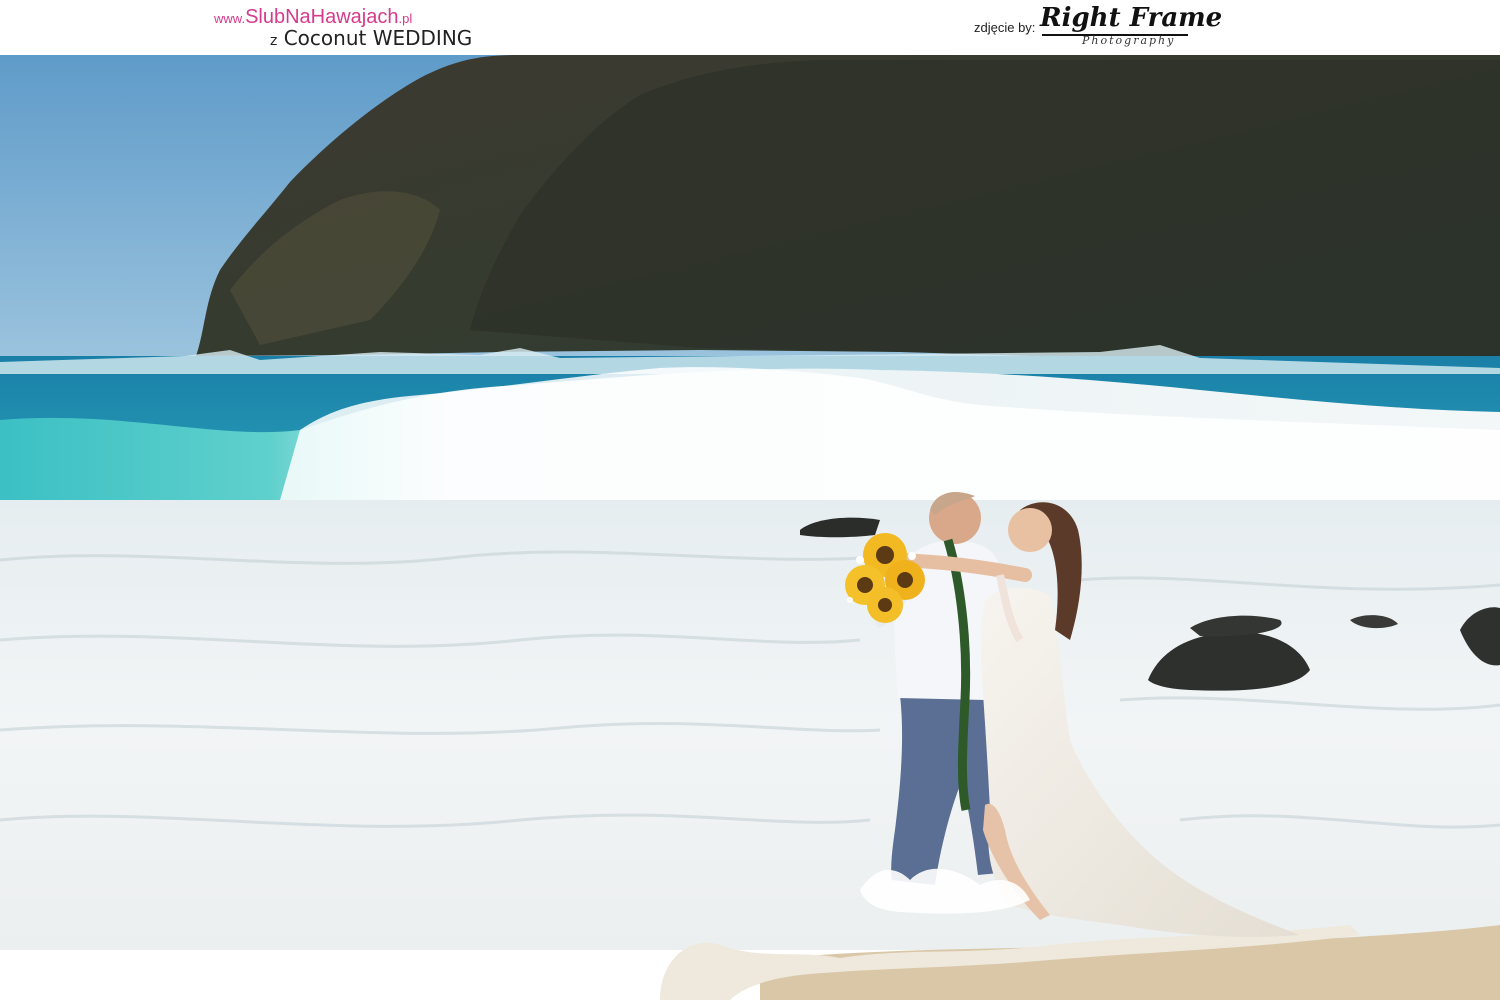 This screenshot has width=1500, height=1000. What do you see at coordinates (378, 38) in the screenshot?
I see `tagline-brand: Coconut WEDDING` at bounding box center [378, 38].